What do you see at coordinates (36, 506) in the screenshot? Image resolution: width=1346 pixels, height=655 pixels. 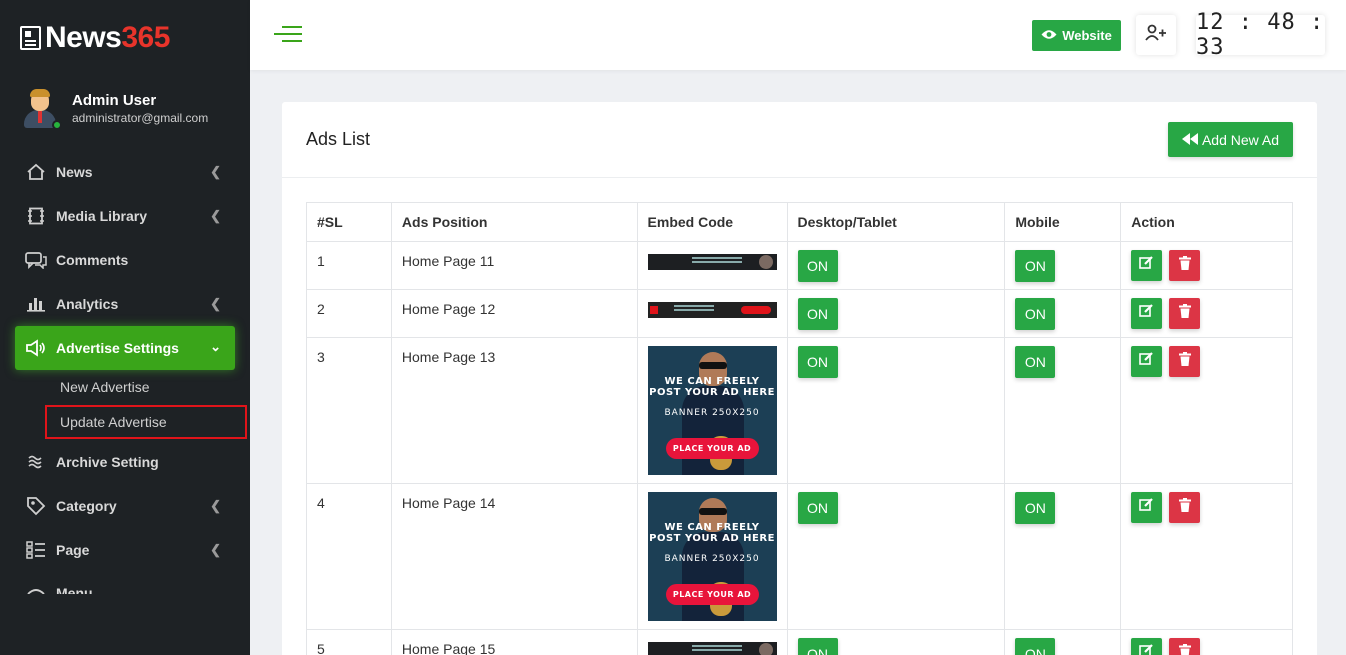 I see `tag-icon` at bounding box center [36, 506].